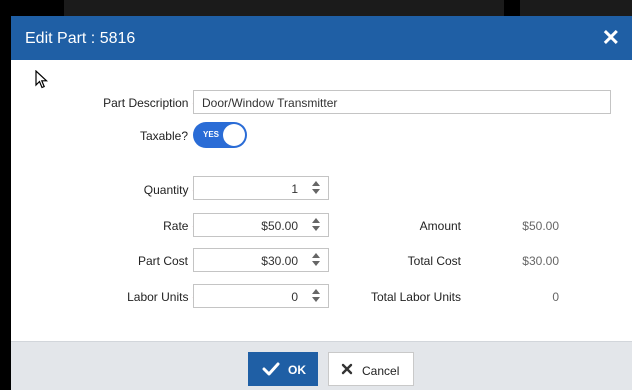  Describe the element at coordinates (294, 297) in the screenshot. I see `labor-units-value: 0` at that location.